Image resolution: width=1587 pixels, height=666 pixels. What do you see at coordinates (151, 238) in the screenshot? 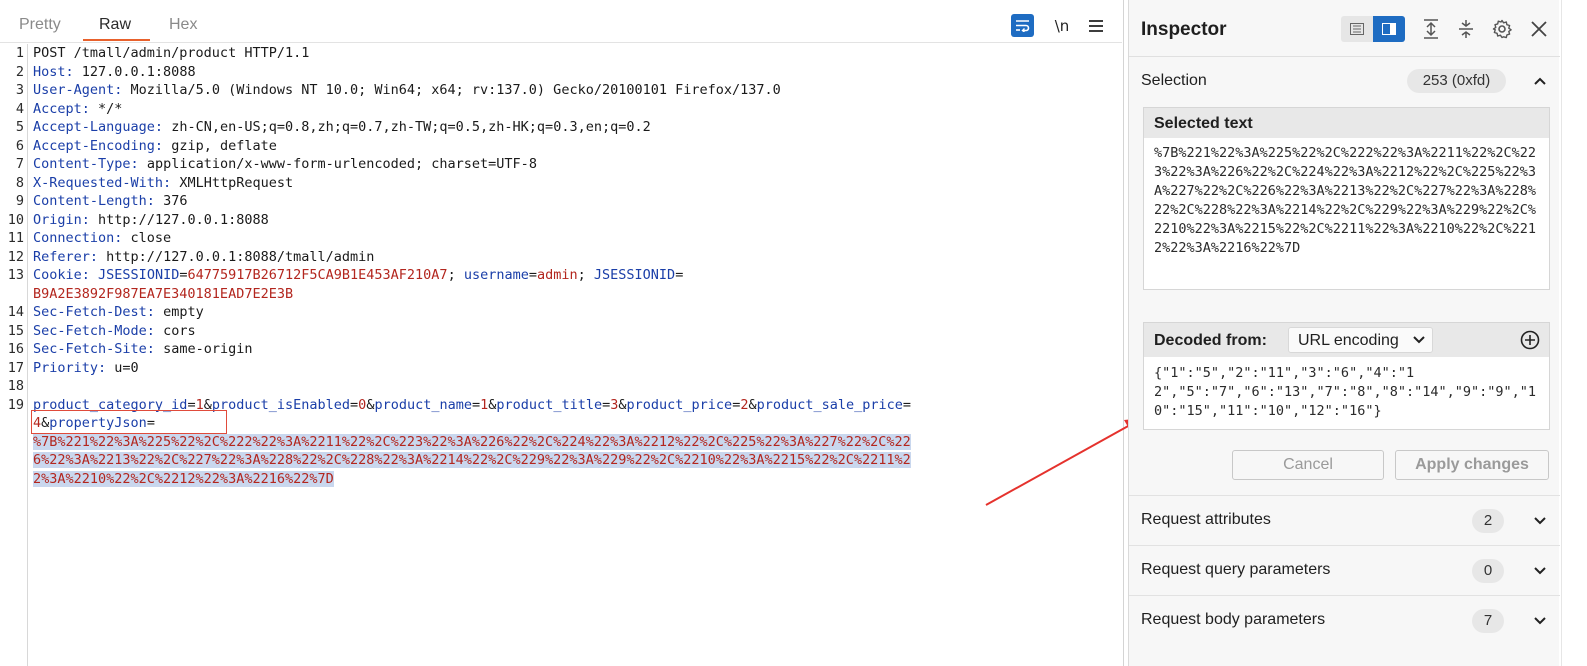
I see `header-value: close` at bounding box center [151, 238].